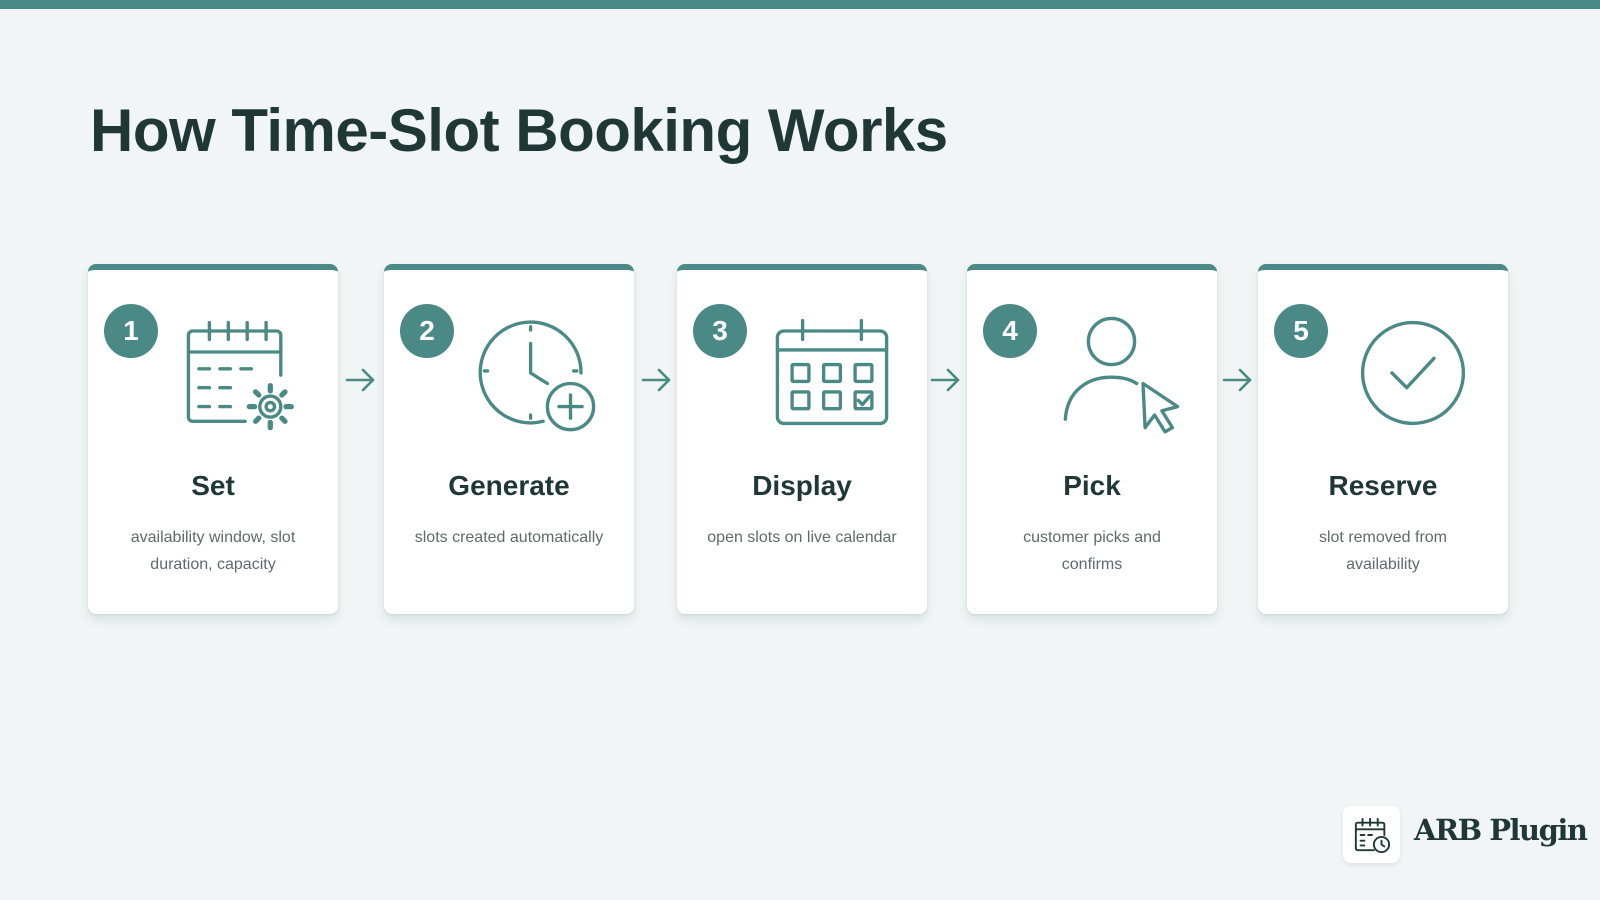 Image resolution: width=1600 pixels, height=900 pixels. I want to click on step-title: Pick, so click(1092, 485).